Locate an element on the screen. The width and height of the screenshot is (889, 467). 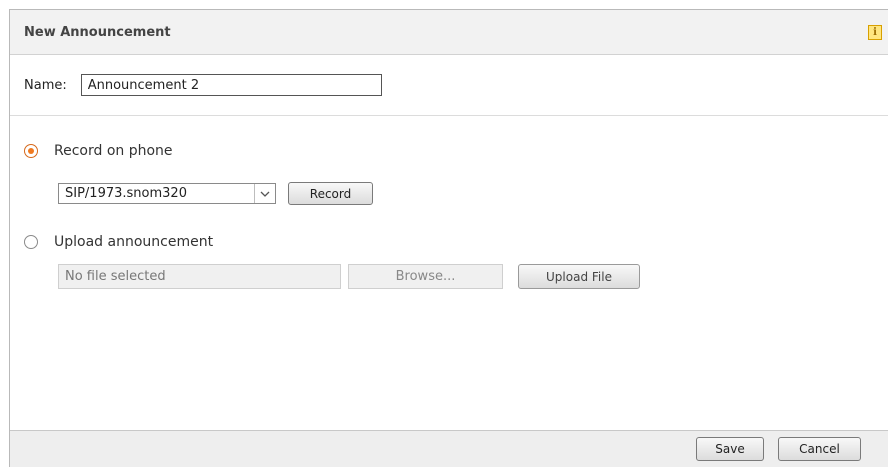
upload-file-button: Upload File is located at coordinates (579, 276).